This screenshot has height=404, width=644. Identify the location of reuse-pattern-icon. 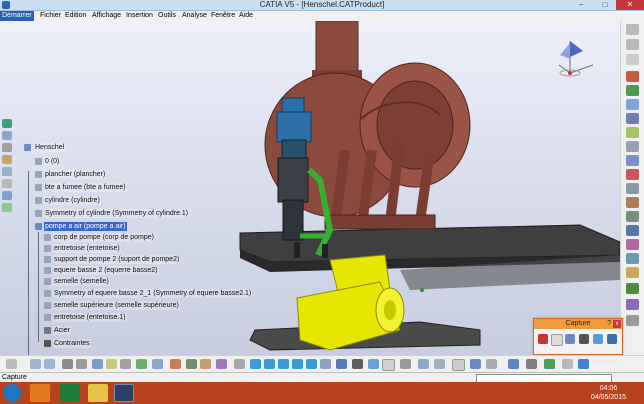
(632, 272).